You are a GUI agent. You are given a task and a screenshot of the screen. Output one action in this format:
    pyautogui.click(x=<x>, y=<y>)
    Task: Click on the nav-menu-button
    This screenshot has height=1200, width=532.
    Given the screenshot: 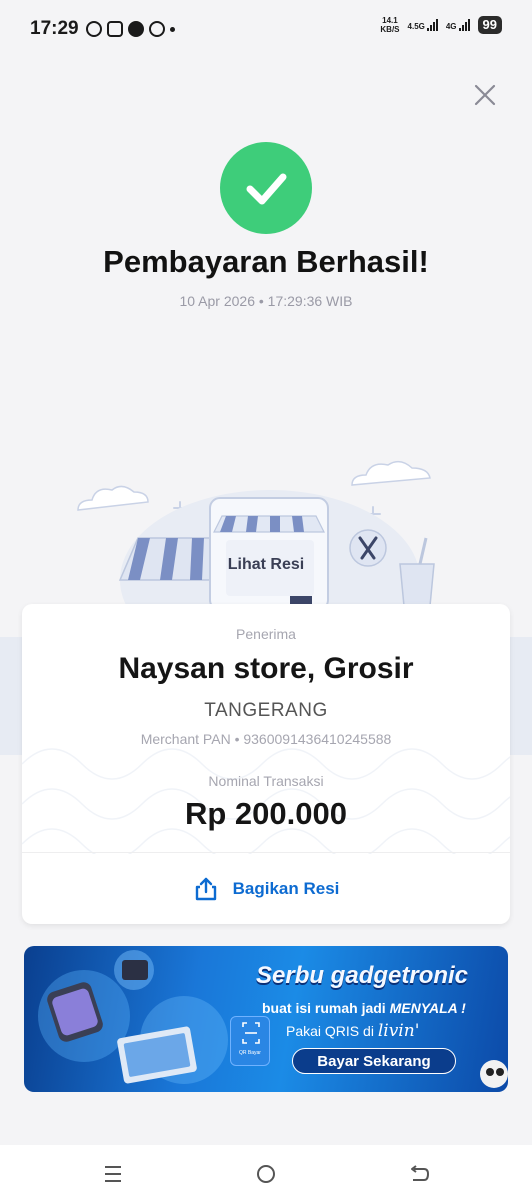 What is the action you would take?
    pyautogui.click(x=113, y=1174)
    